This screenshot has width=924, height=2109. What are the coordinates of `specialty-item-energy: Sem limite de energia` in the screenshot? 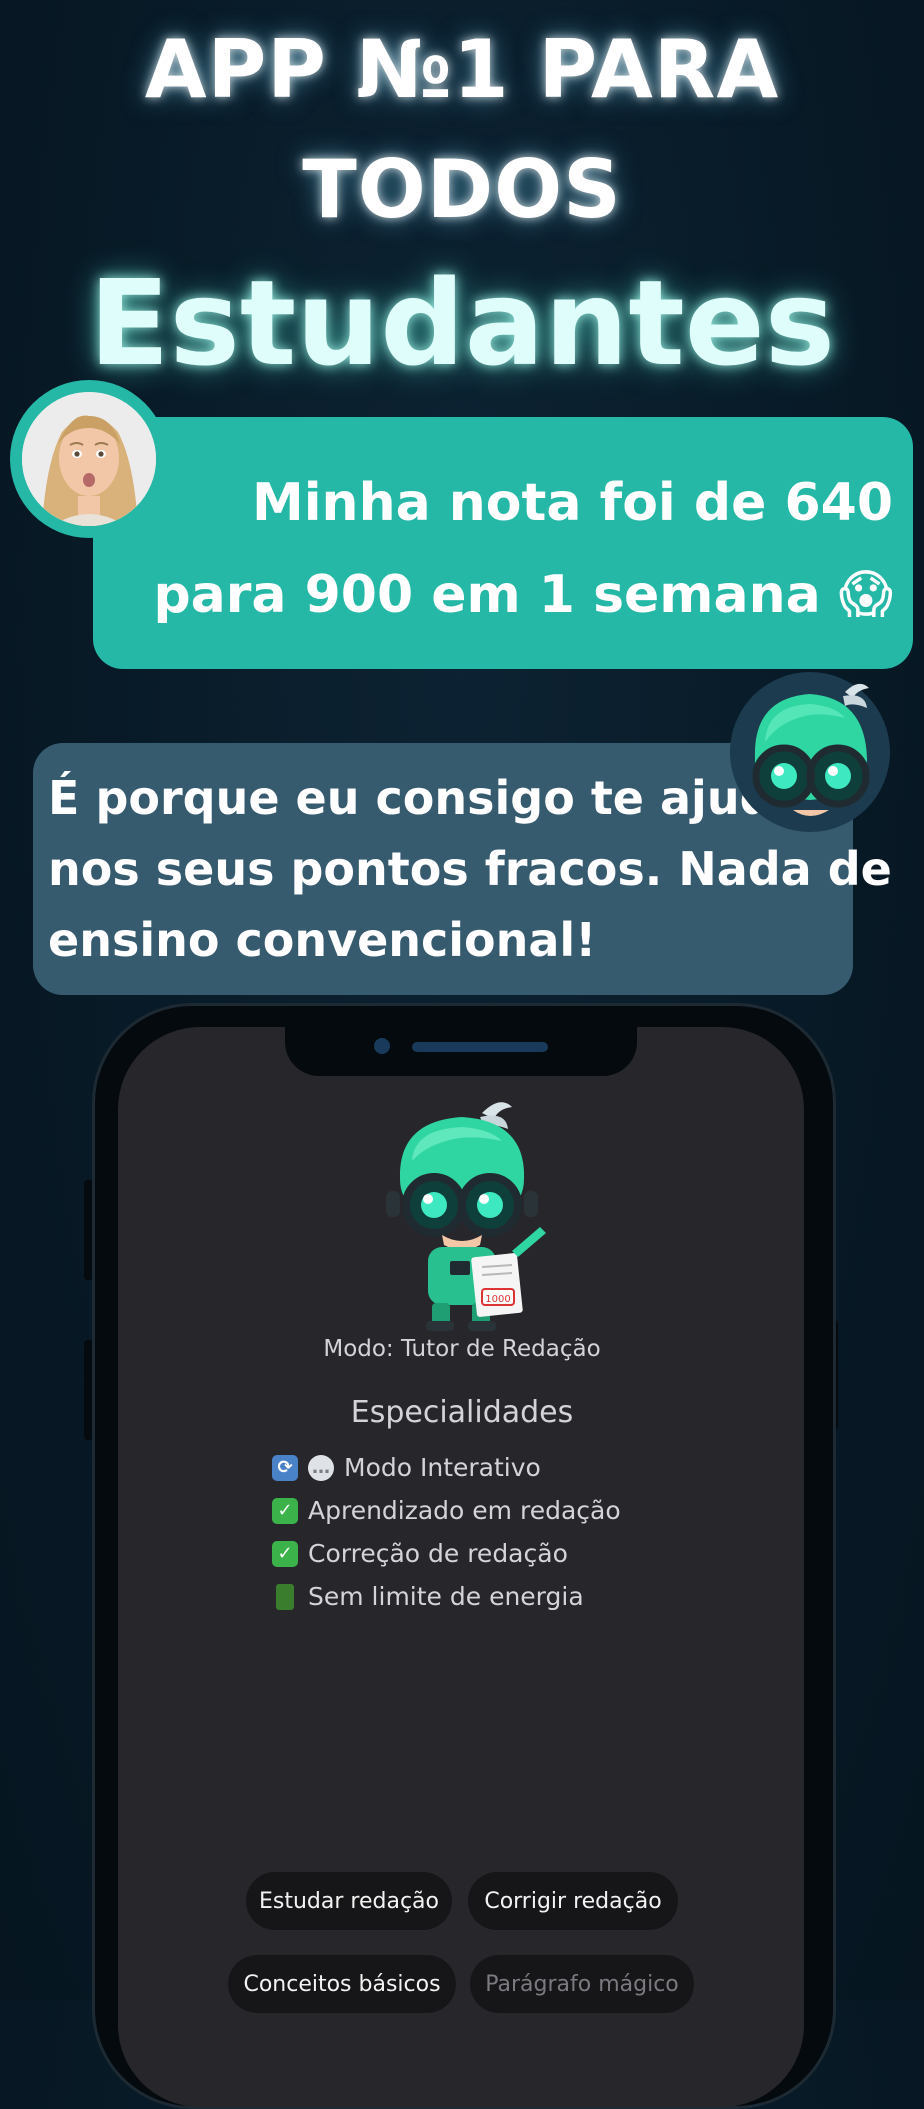 It's located at (446, 1596).